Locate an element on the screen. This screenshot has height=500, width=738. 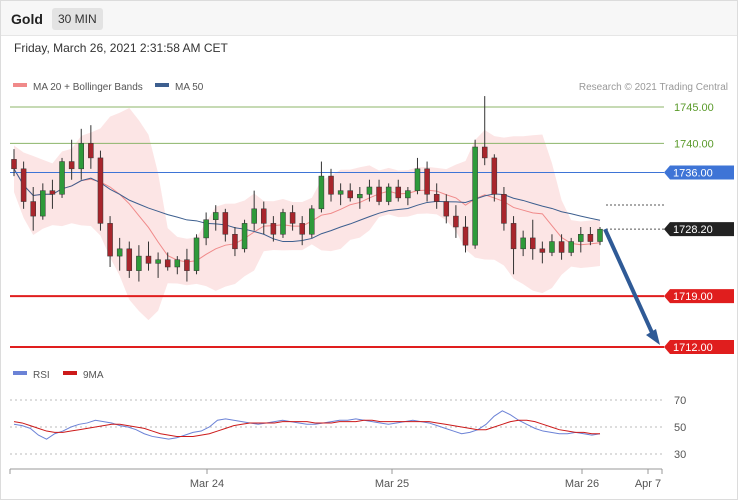
x-tick-label: Mar 26 is located at coordinates (582, 484).